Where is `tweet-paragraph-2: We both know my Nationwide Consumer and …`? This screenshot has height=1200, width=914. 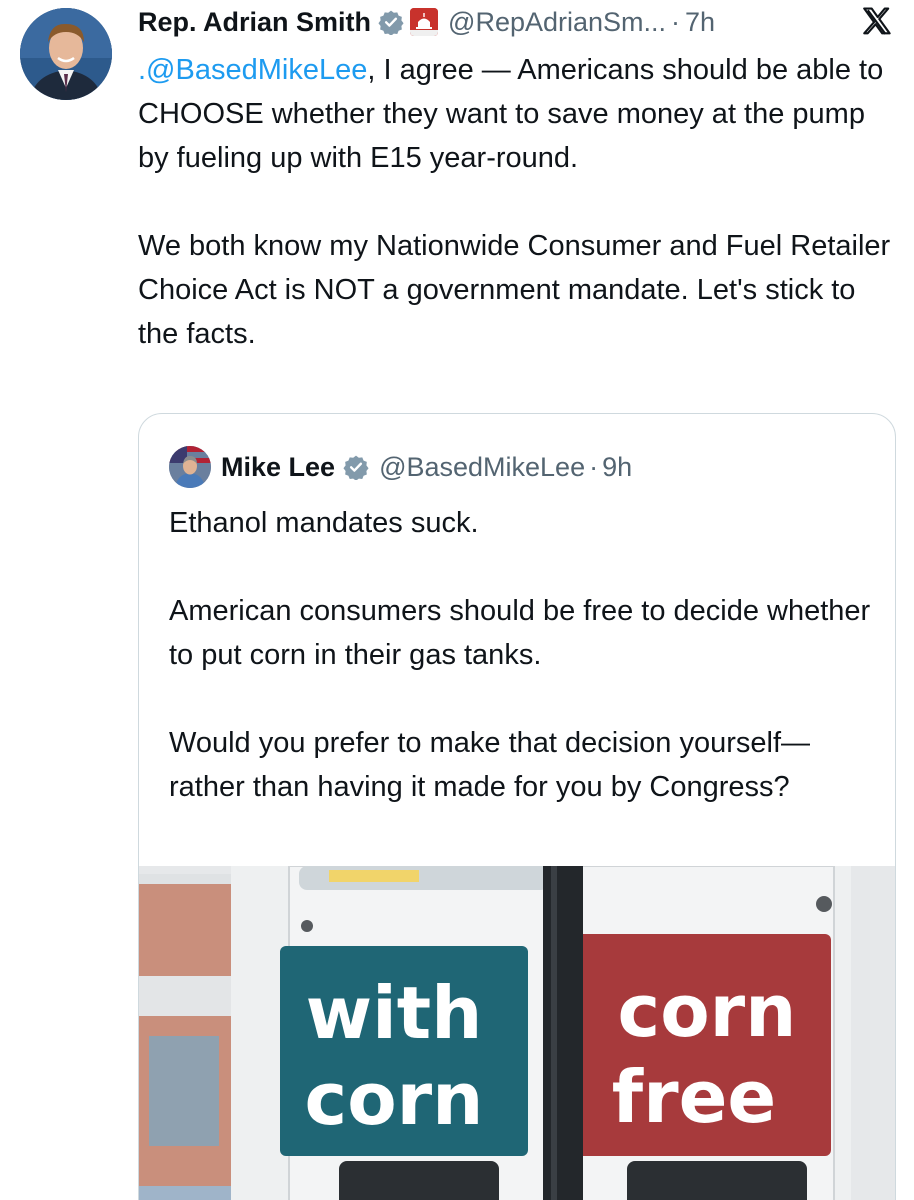 tweet-paragraph-2: We both know my Nationwide Consumer and … is located at coordinates (514, 290).